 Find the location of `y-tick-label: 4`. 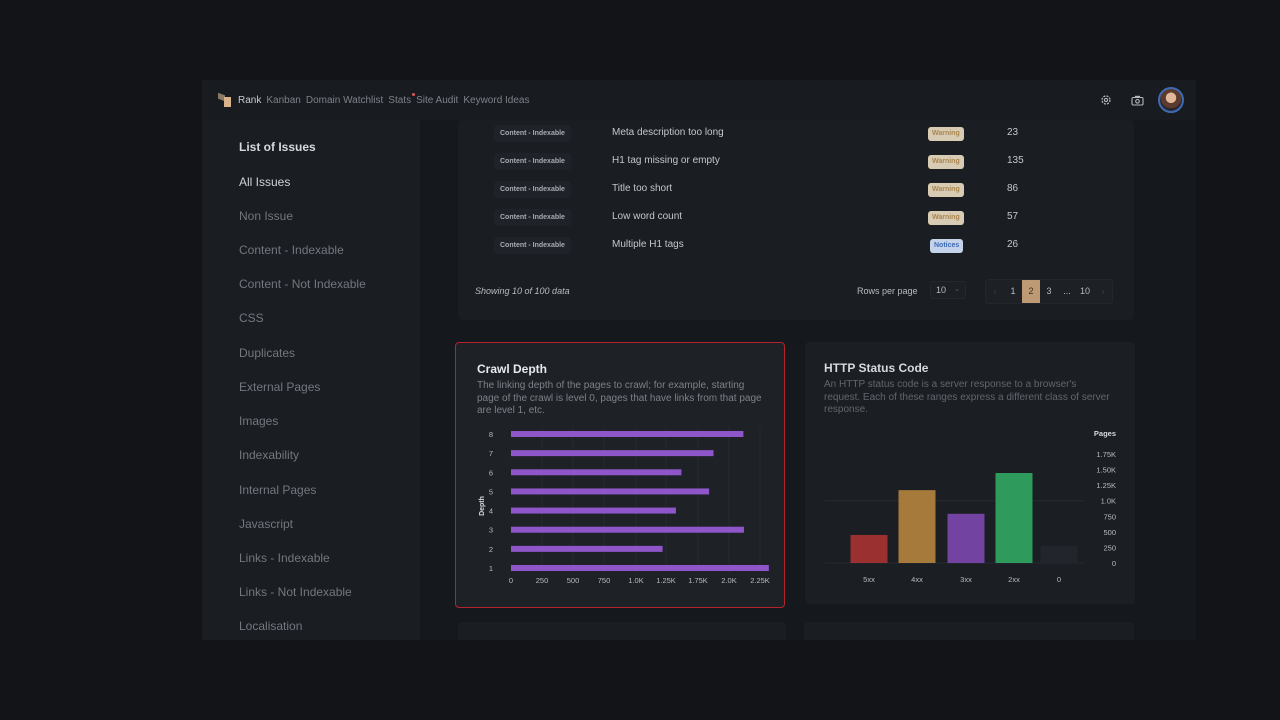

y-tick-label: 4 is located at coordinates (491, 511).